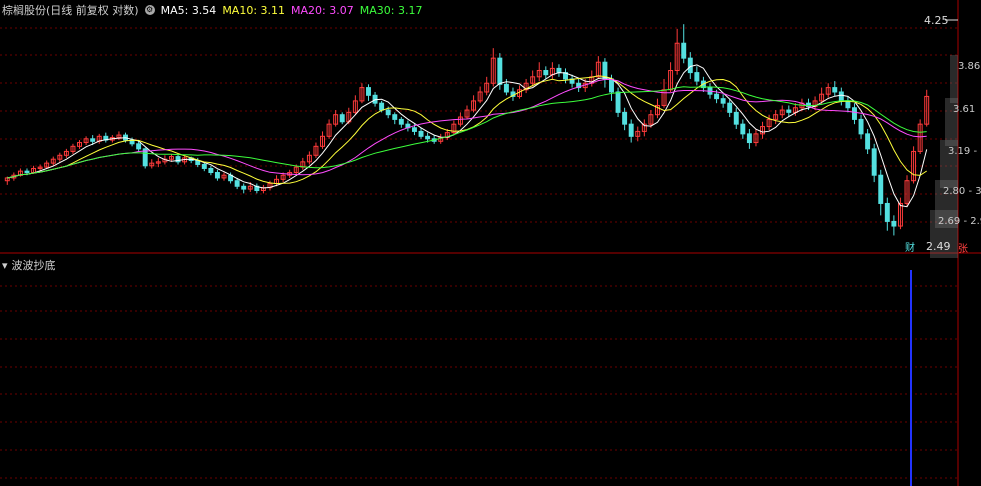 Image resolution: width=981 pixels, height=486 pixels. Describe the element at coordinates (70, 10) in the screenshot. I see `chart-title: 棕榈股份(日线 前复权 对数)` at that location.